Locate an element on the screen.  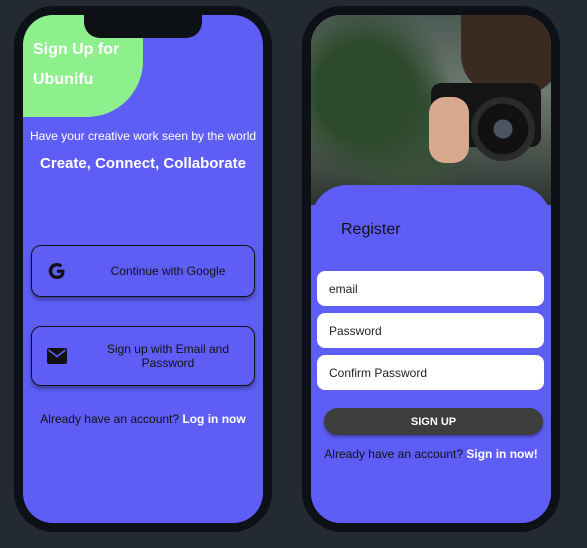
photo-hand is located at coordinates (449, 130).